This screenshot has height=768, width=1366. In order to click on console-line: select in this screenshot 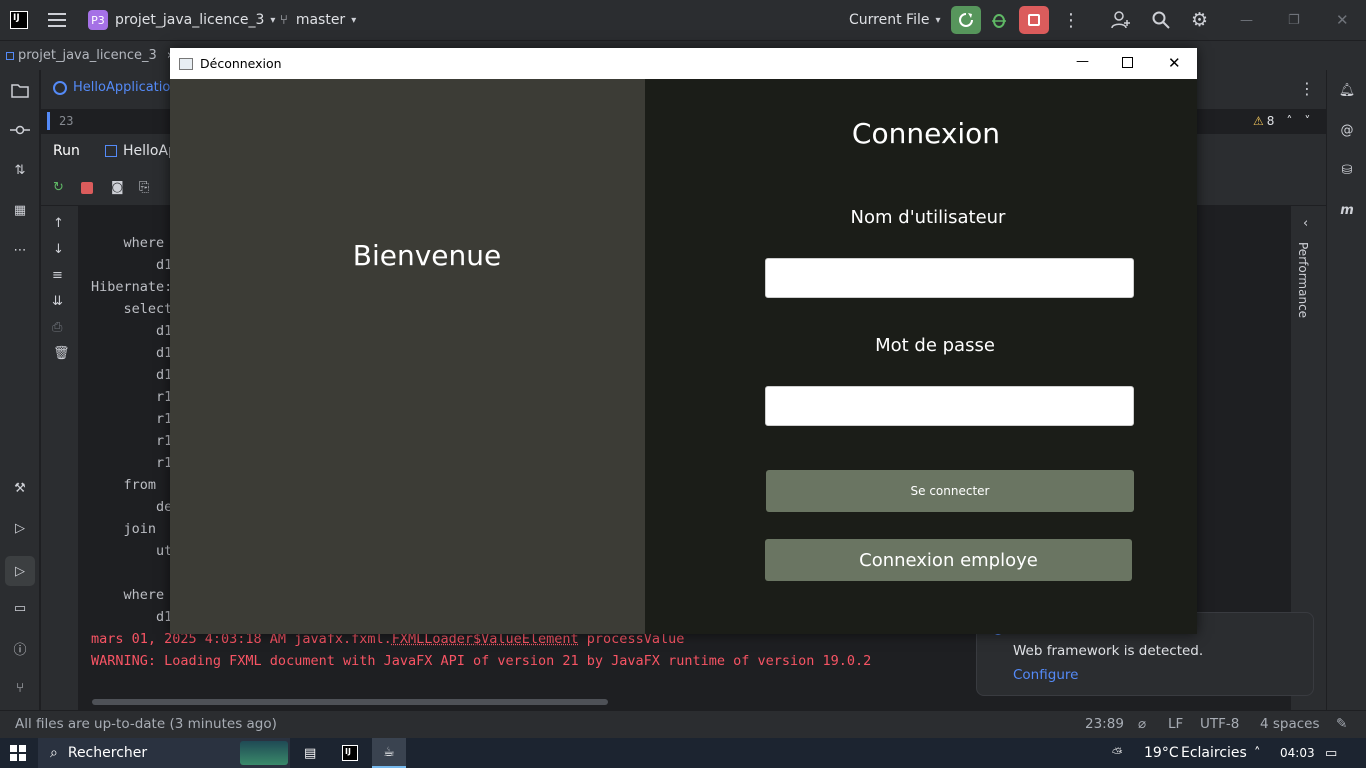, I will do `click(132, 309)`.